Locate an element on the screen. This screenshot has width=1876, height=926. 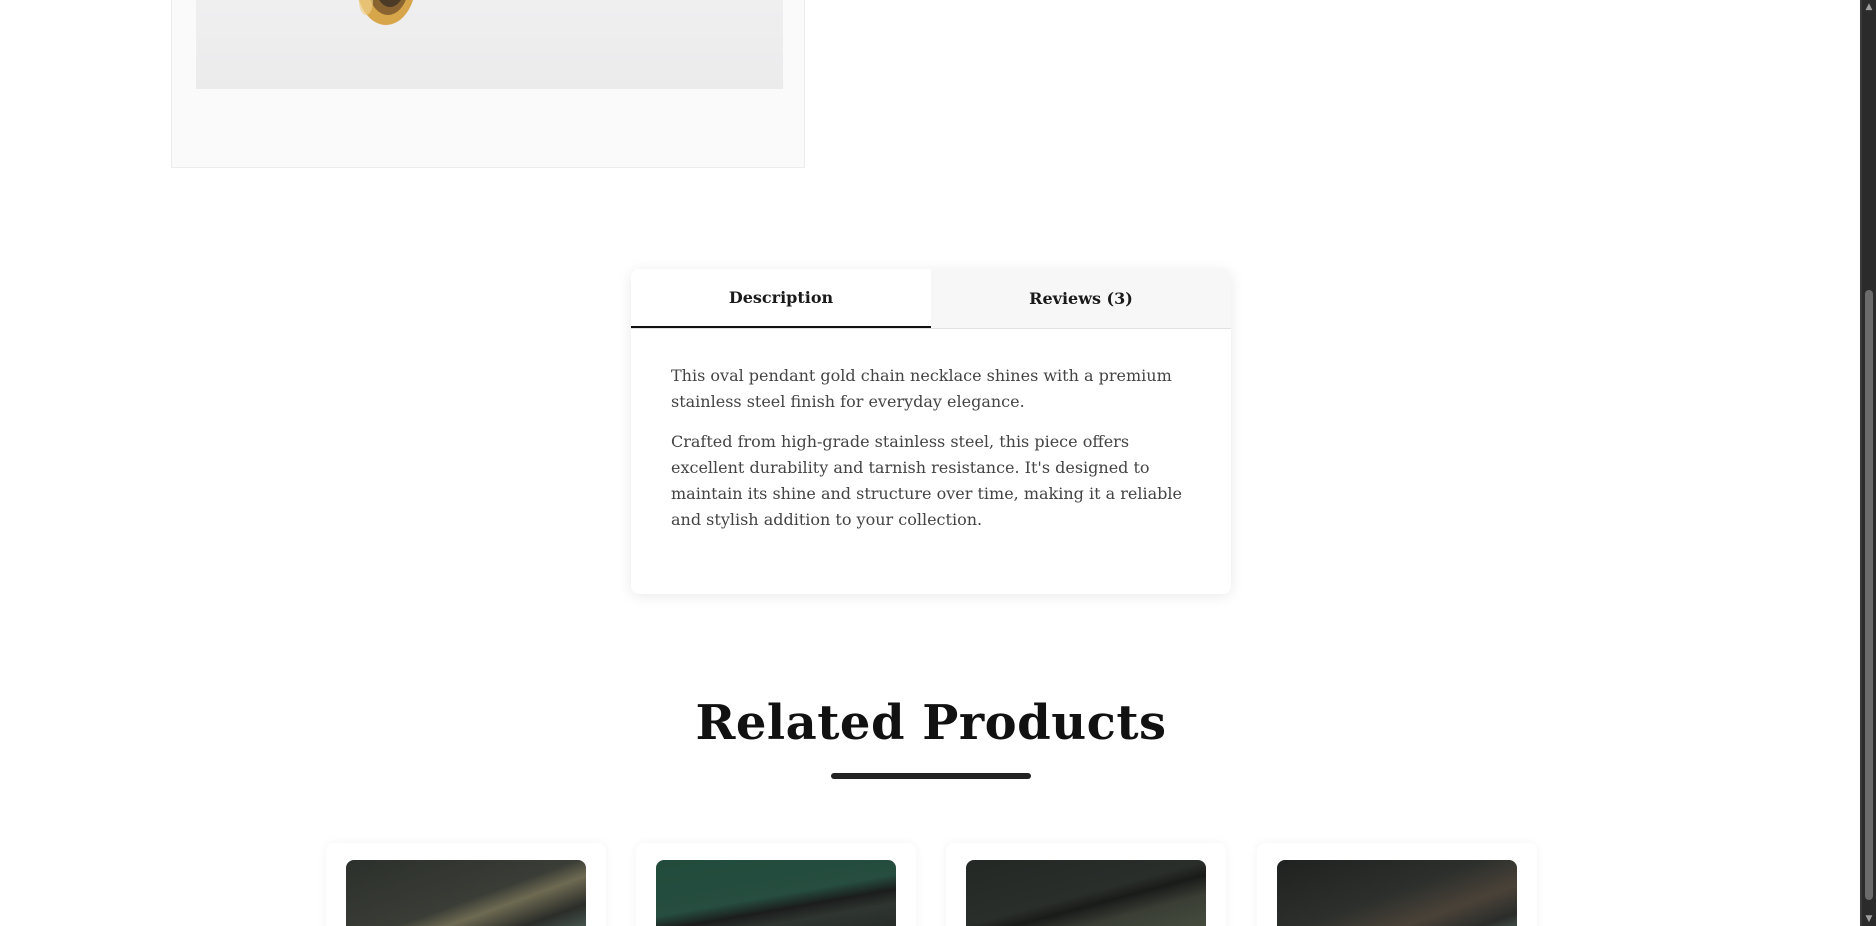
chevron-up-icon: ▲ is located at coordinates (1869, 7).